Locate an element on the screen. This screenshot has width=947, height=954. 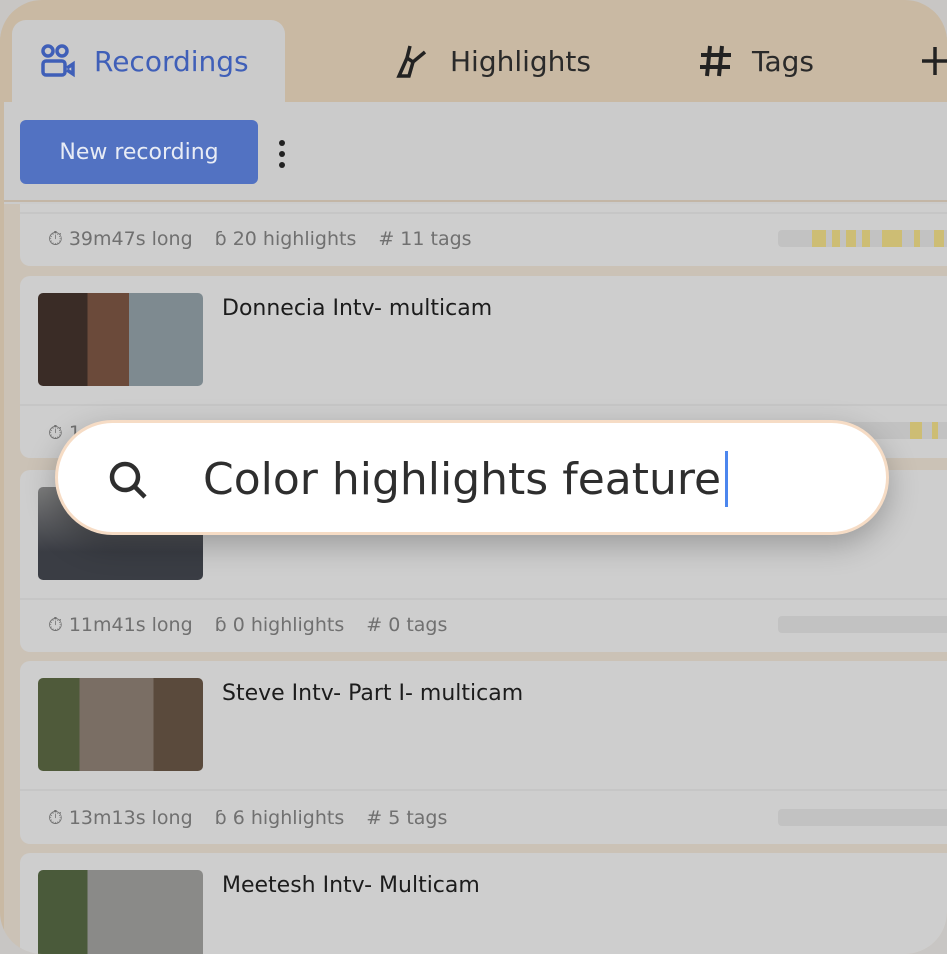
tab-add is located at coordinates (933, 61).